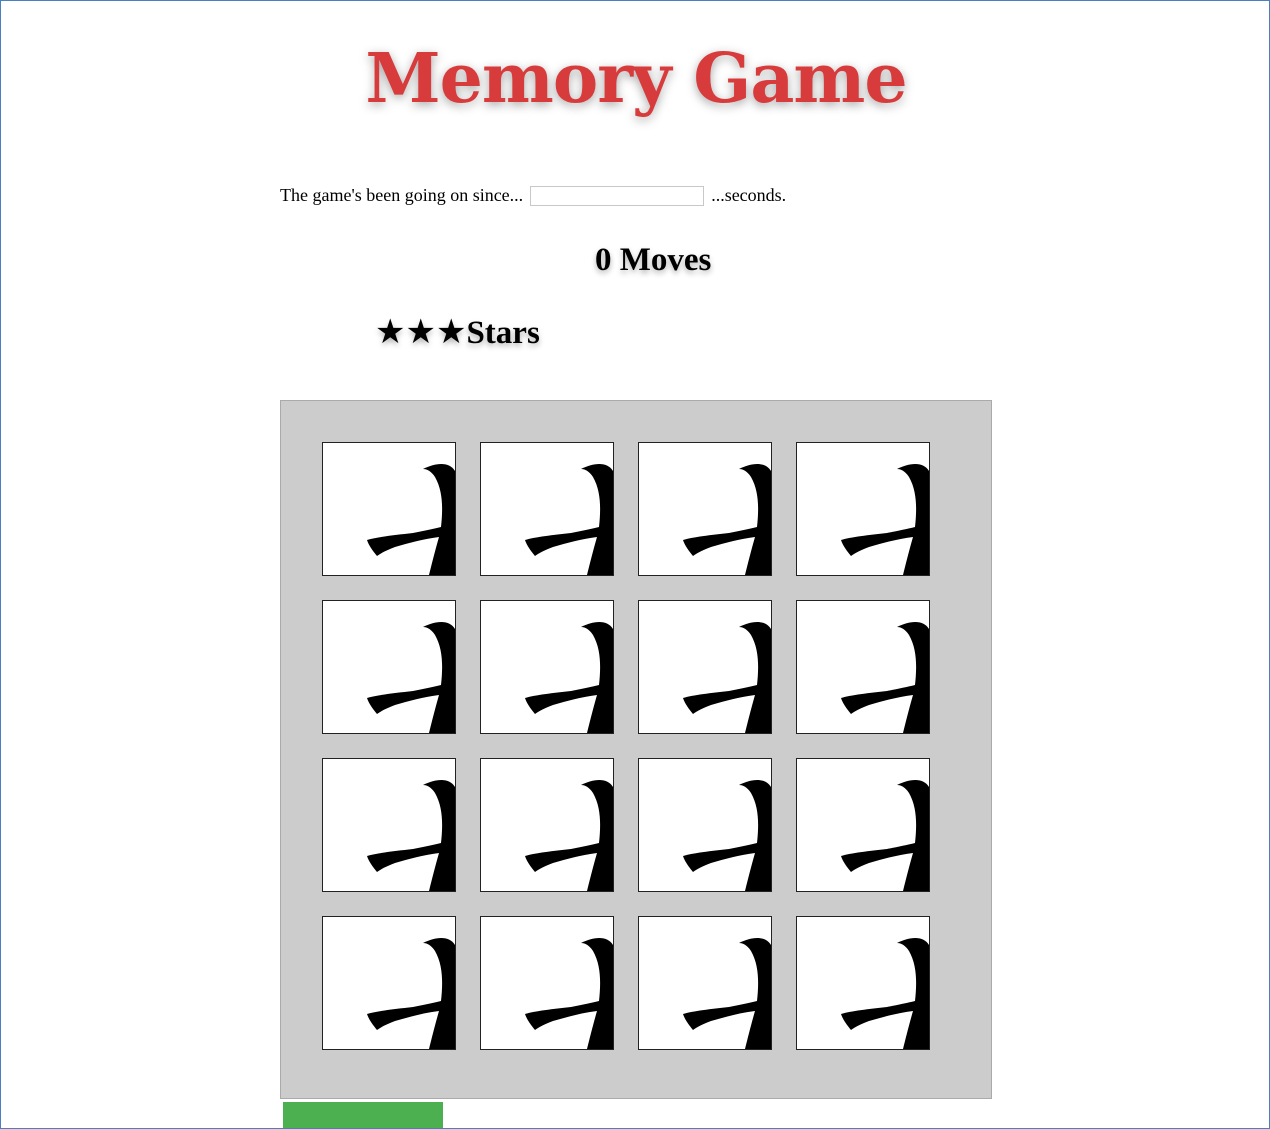 This screenshot has width=1270, height=1129. I want to click on star-icons: ★★★, so click(421, 332).